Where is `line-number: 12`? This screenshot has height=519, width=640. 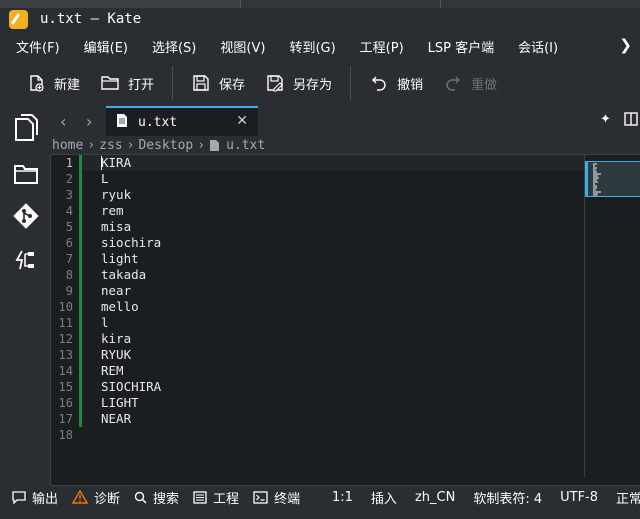 line-number: 12 is located at coordinates (65, 339).